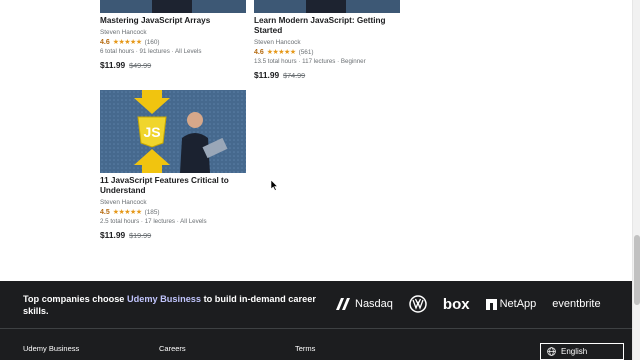 The height and width of the screenshot is (360, 640). Describe the element at coordinates (164, 299) in the screenshot. I see `udemy-business-link: Udemy Business` at that location.